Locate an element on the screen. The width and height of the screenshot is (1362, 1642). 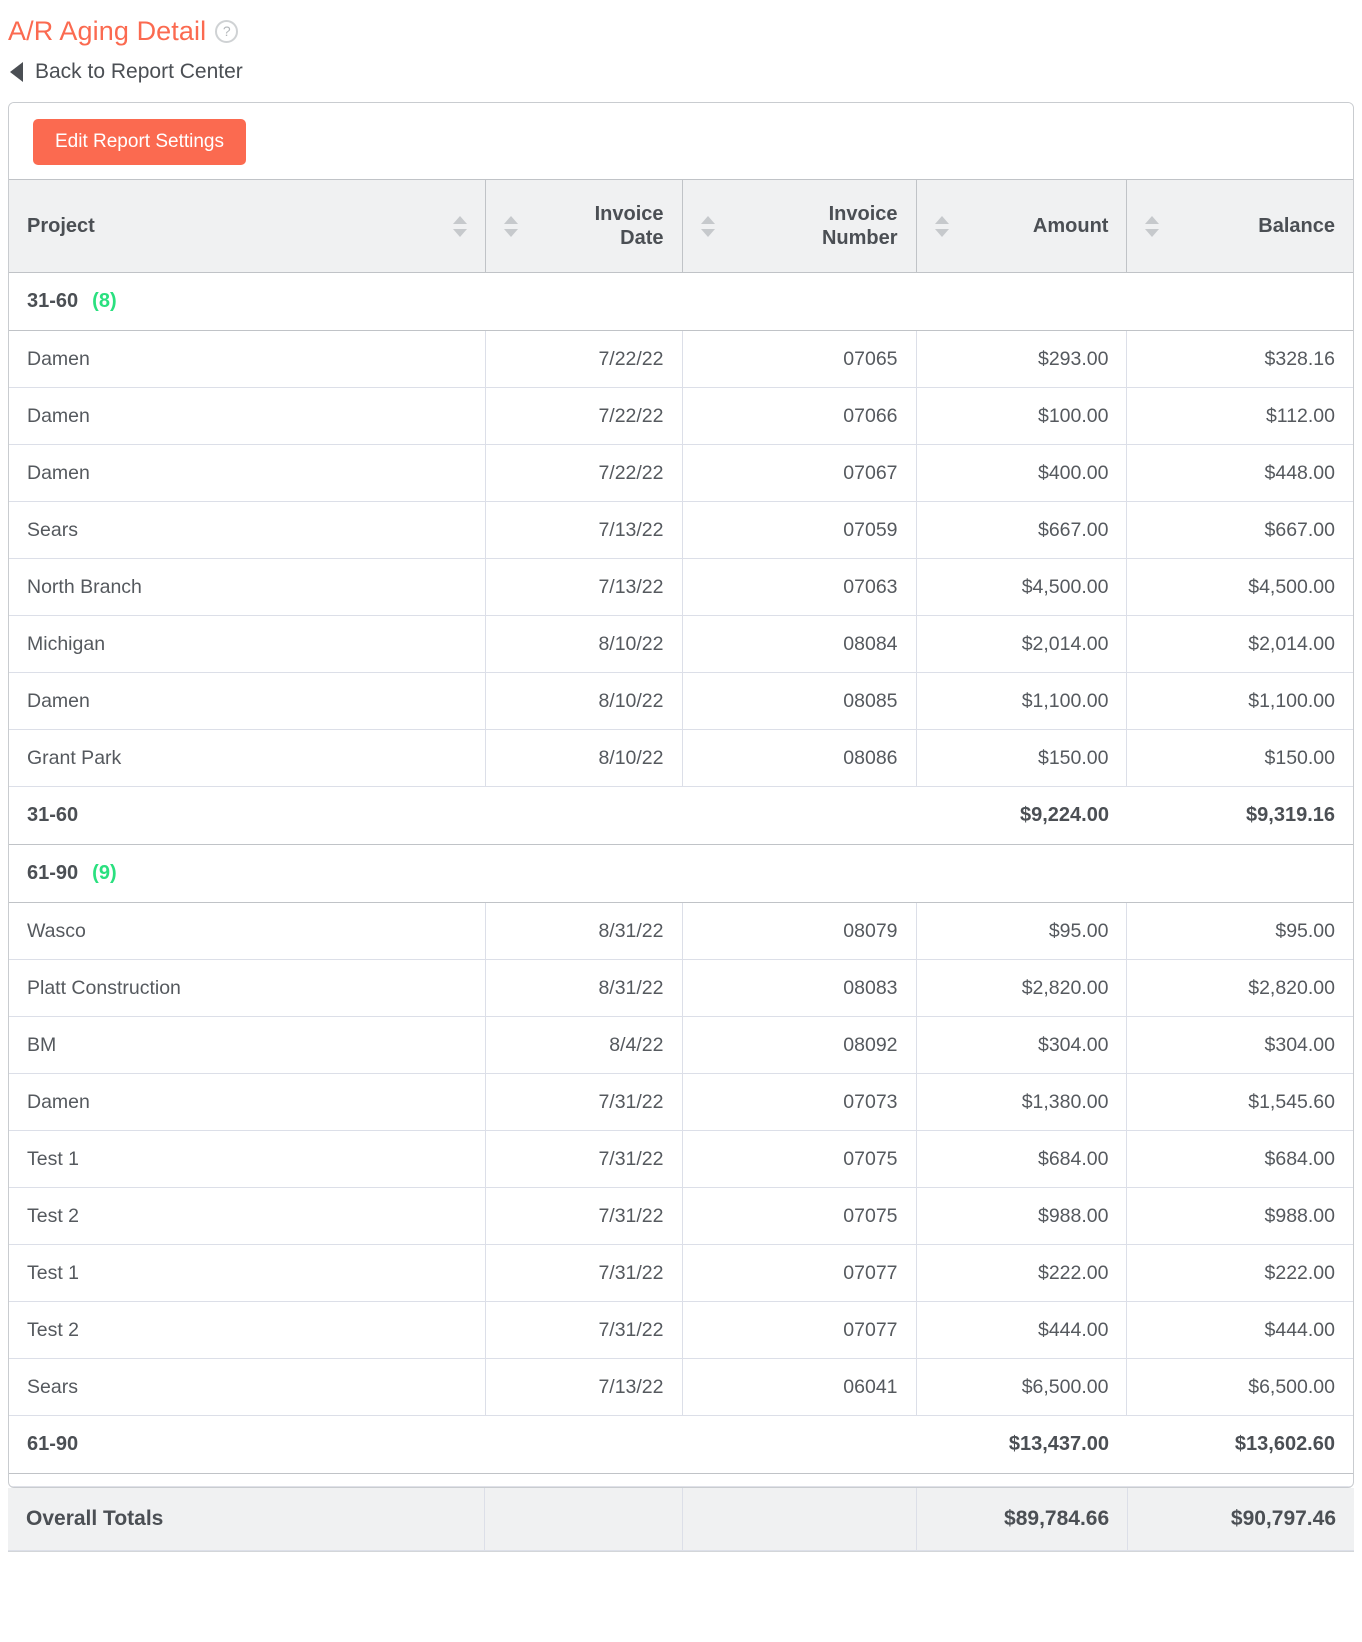
cell-amount: $304.00 is located at coordinates (1022, 1045).